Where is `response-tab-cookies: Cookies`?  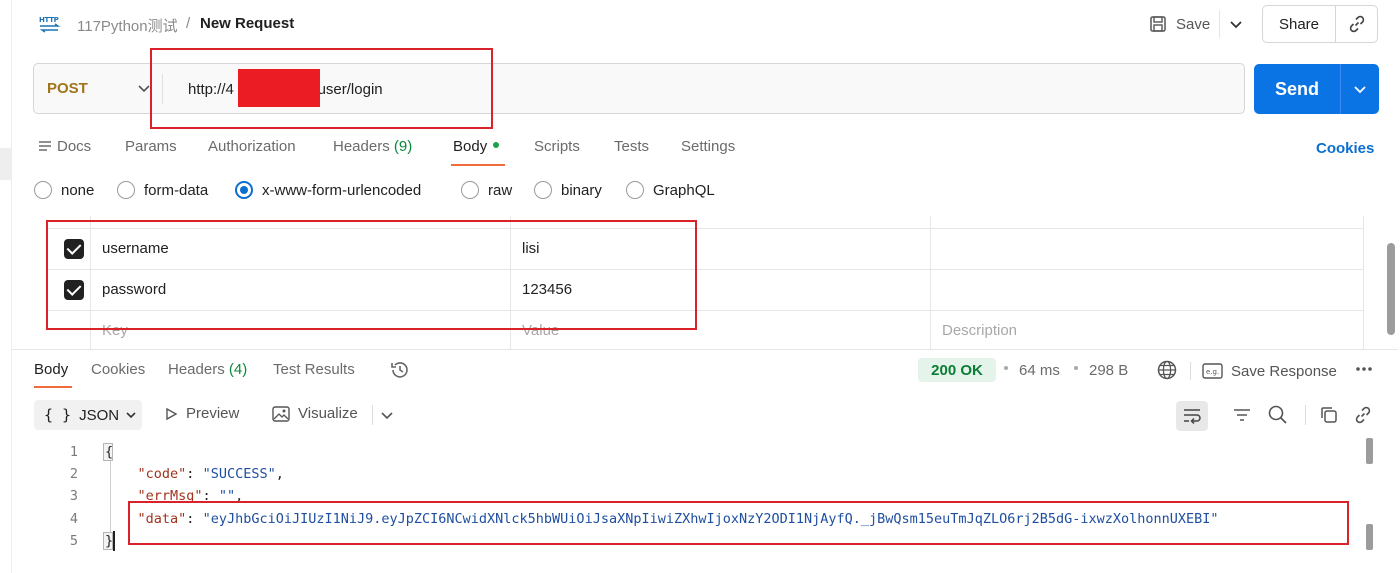
response-tab-cookies: Cookies is located at coordinates (118, 369).